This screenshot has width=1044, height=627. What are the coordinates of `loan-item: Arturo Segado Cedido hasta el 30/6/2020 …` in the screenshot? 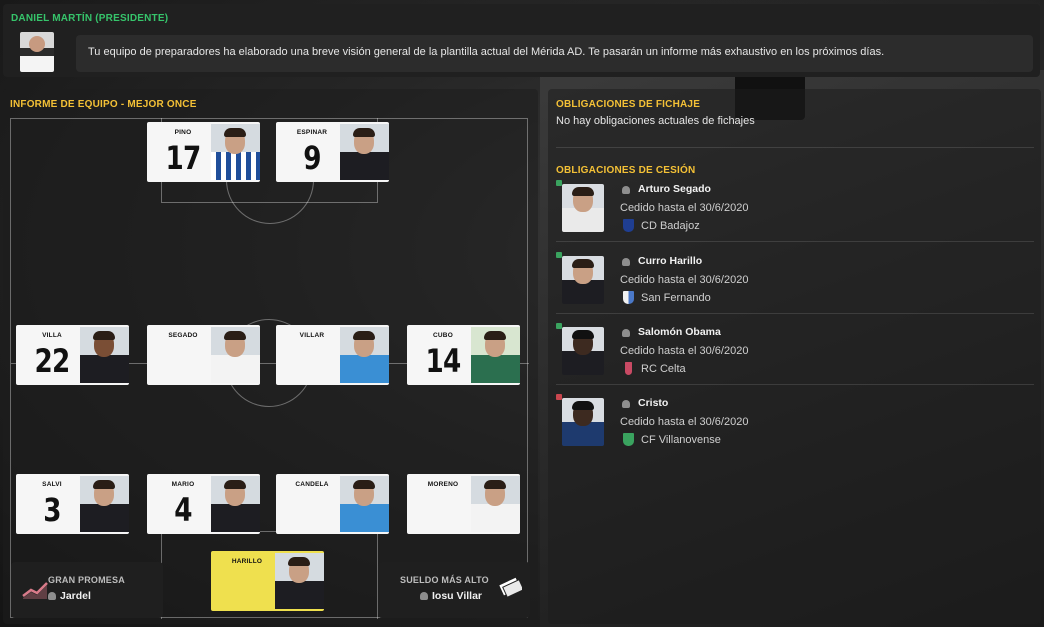 It's located at (795, 215).